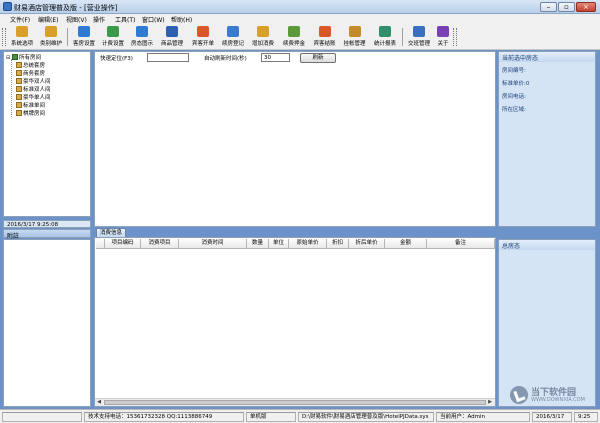 This screenshot has width=600, height=423. Describe the element at coordinates (51, 31) in the screenshot. I see `category-icon` at that location.